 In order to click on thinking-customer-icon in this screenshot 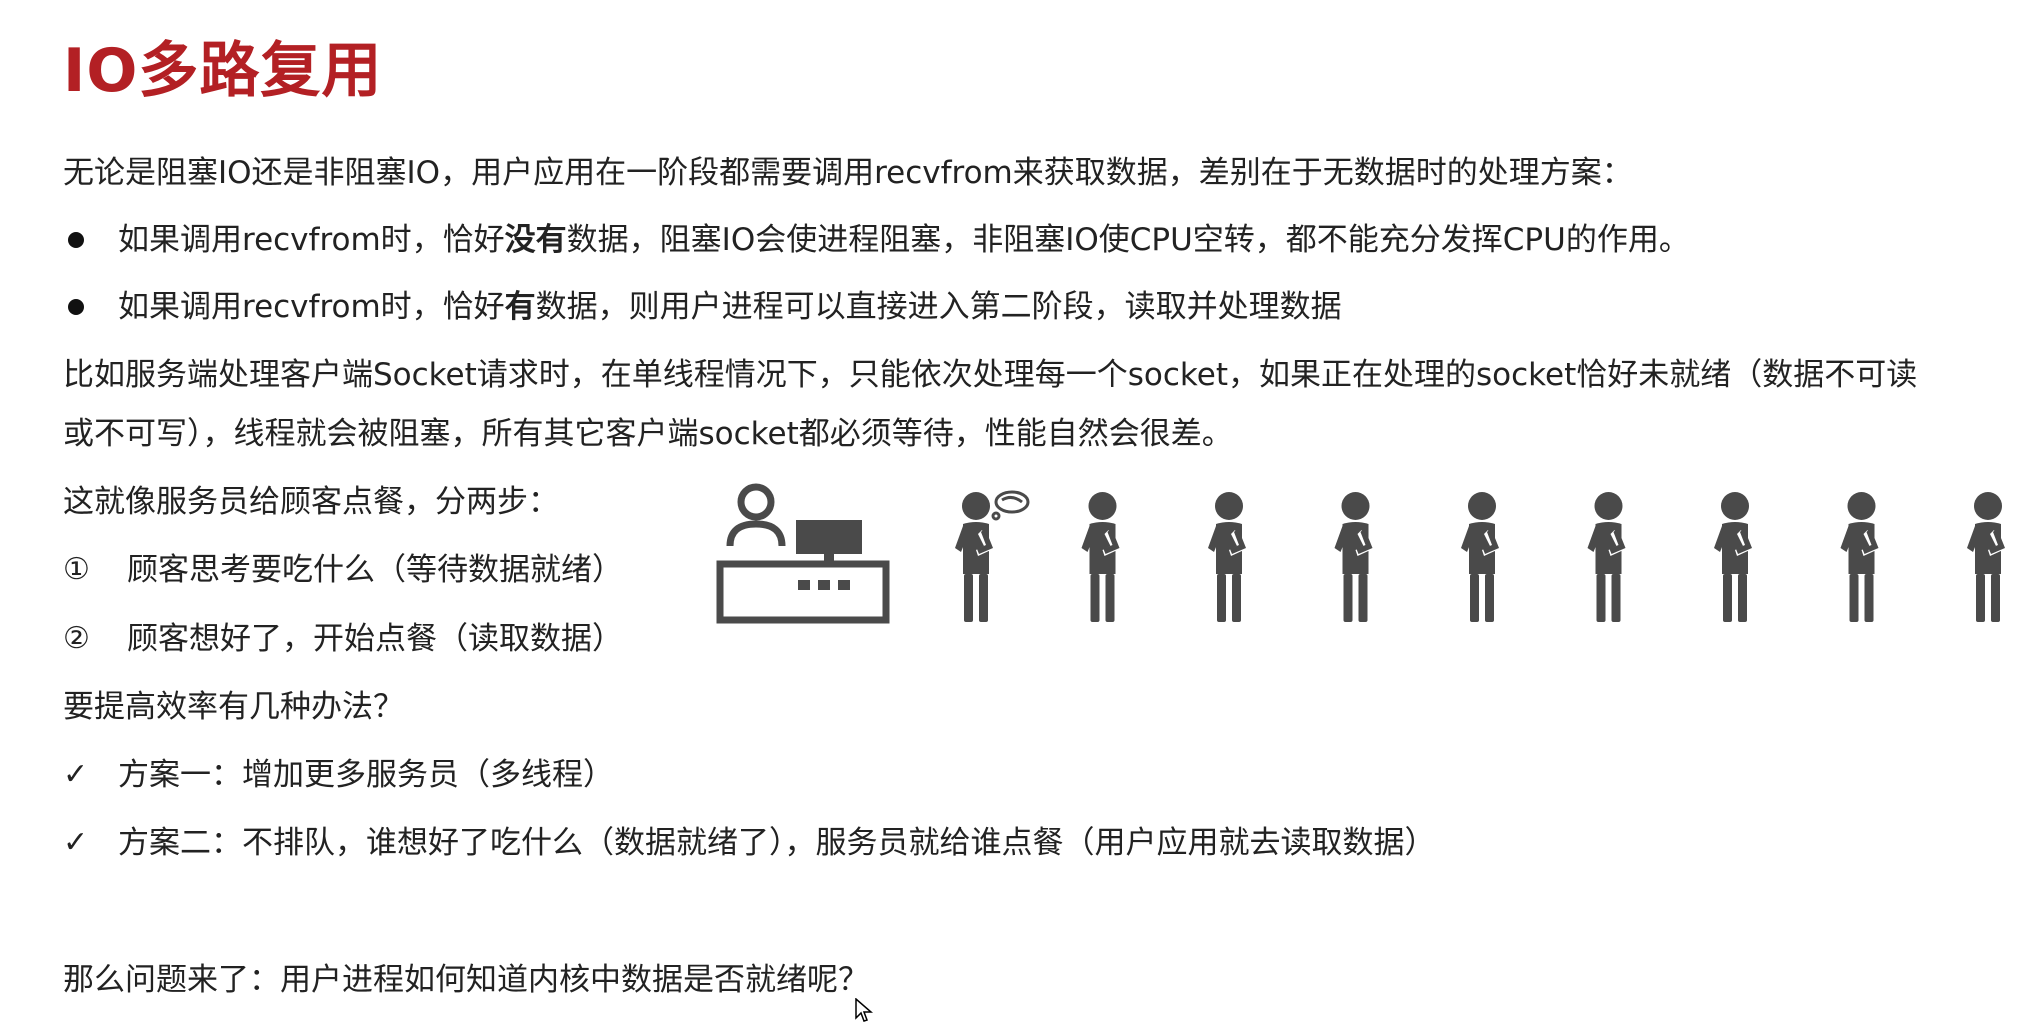, I will do `click(974, 557)`.